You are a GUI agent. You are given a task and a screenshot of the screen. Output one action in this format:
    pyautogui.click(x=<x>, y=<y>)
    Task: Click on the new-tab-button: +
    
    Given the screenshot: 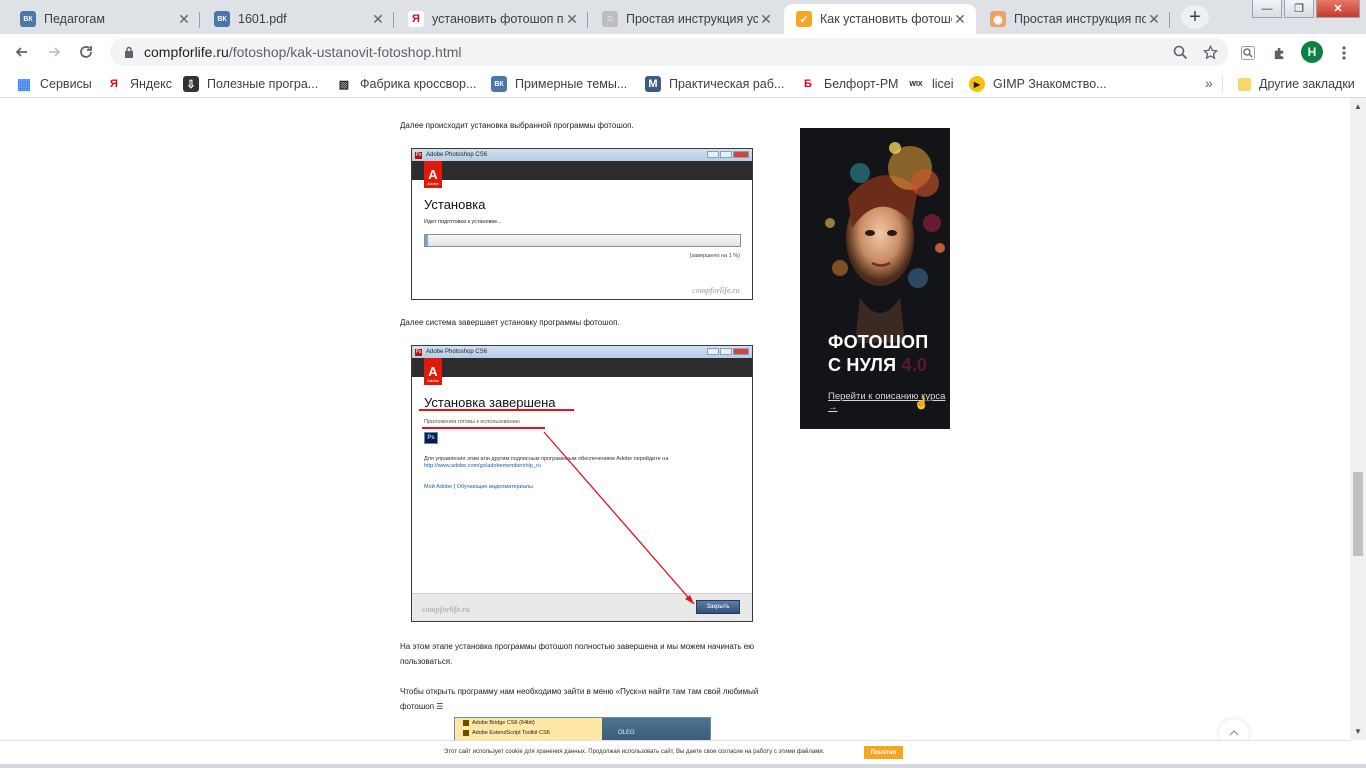 What is the action you would take?
    pyautogui.click(x=1195, y=17)
    